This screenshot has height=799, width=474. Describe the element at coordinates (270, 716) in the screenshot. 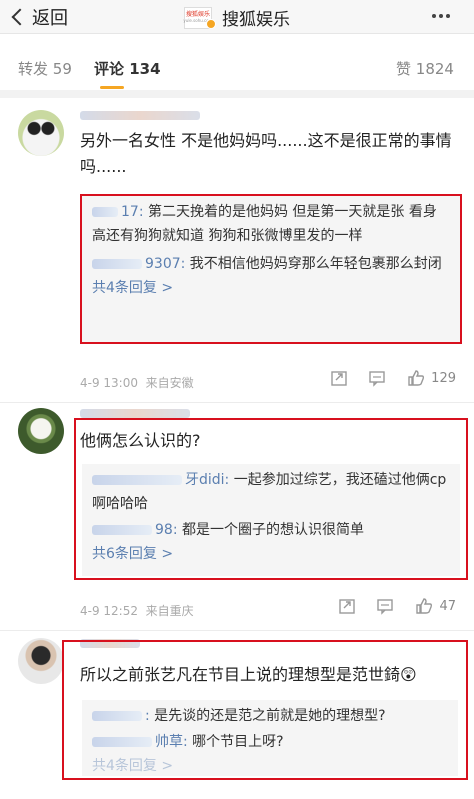

I see `reply-item: : 是先谈的还是范之前就是她的理想型?` at that location.